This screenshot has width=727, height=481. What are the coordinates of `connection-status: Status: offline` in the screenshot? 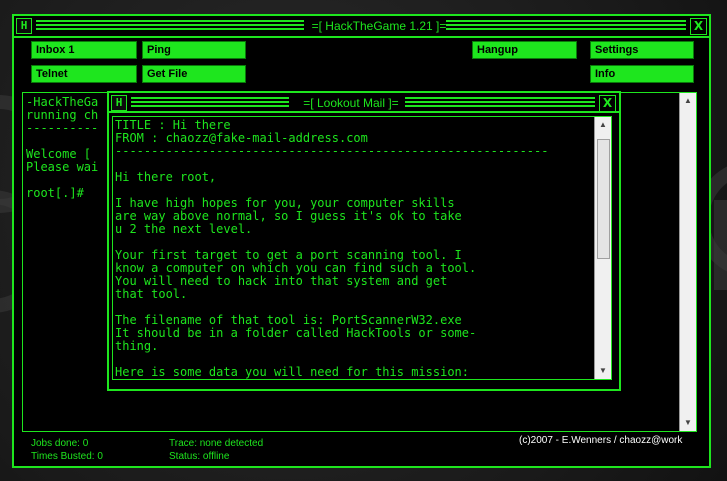 It's located at (199, 456).